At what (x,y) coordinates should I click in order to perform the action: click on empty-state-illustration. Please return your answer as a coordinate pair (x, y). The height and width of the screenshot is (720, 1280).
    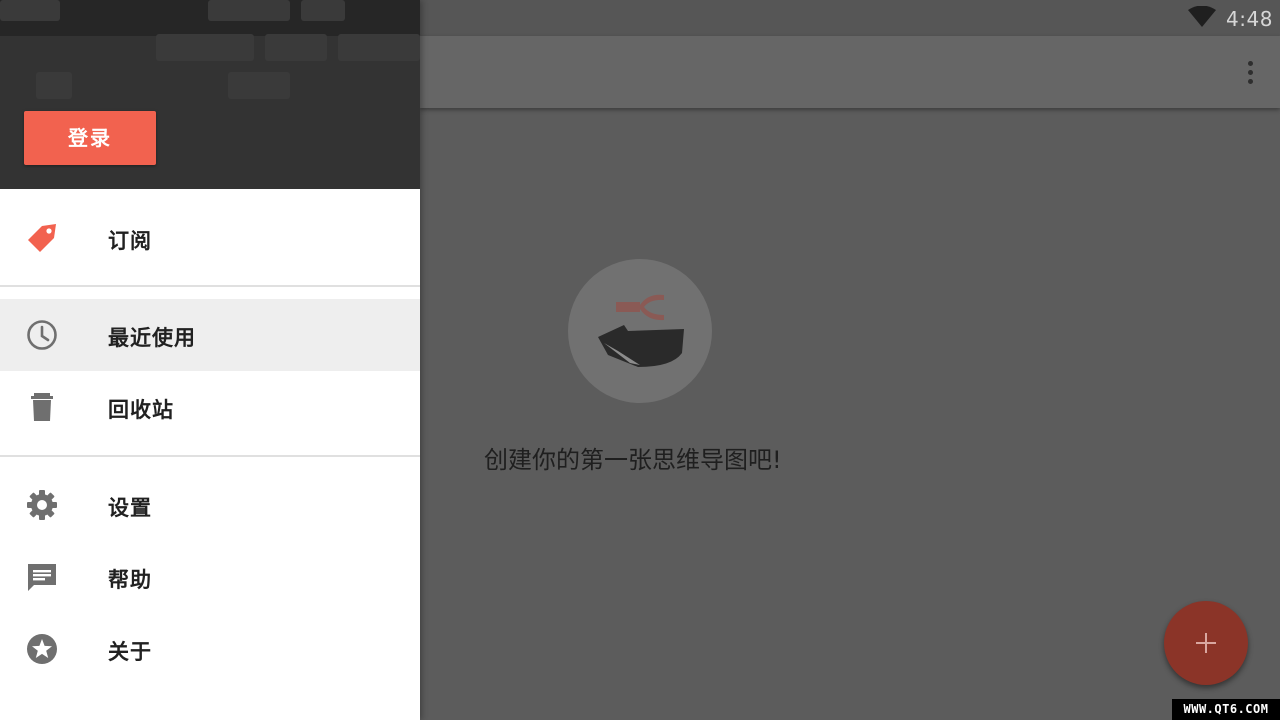
    Looking at the image, I should click on (640, 331).